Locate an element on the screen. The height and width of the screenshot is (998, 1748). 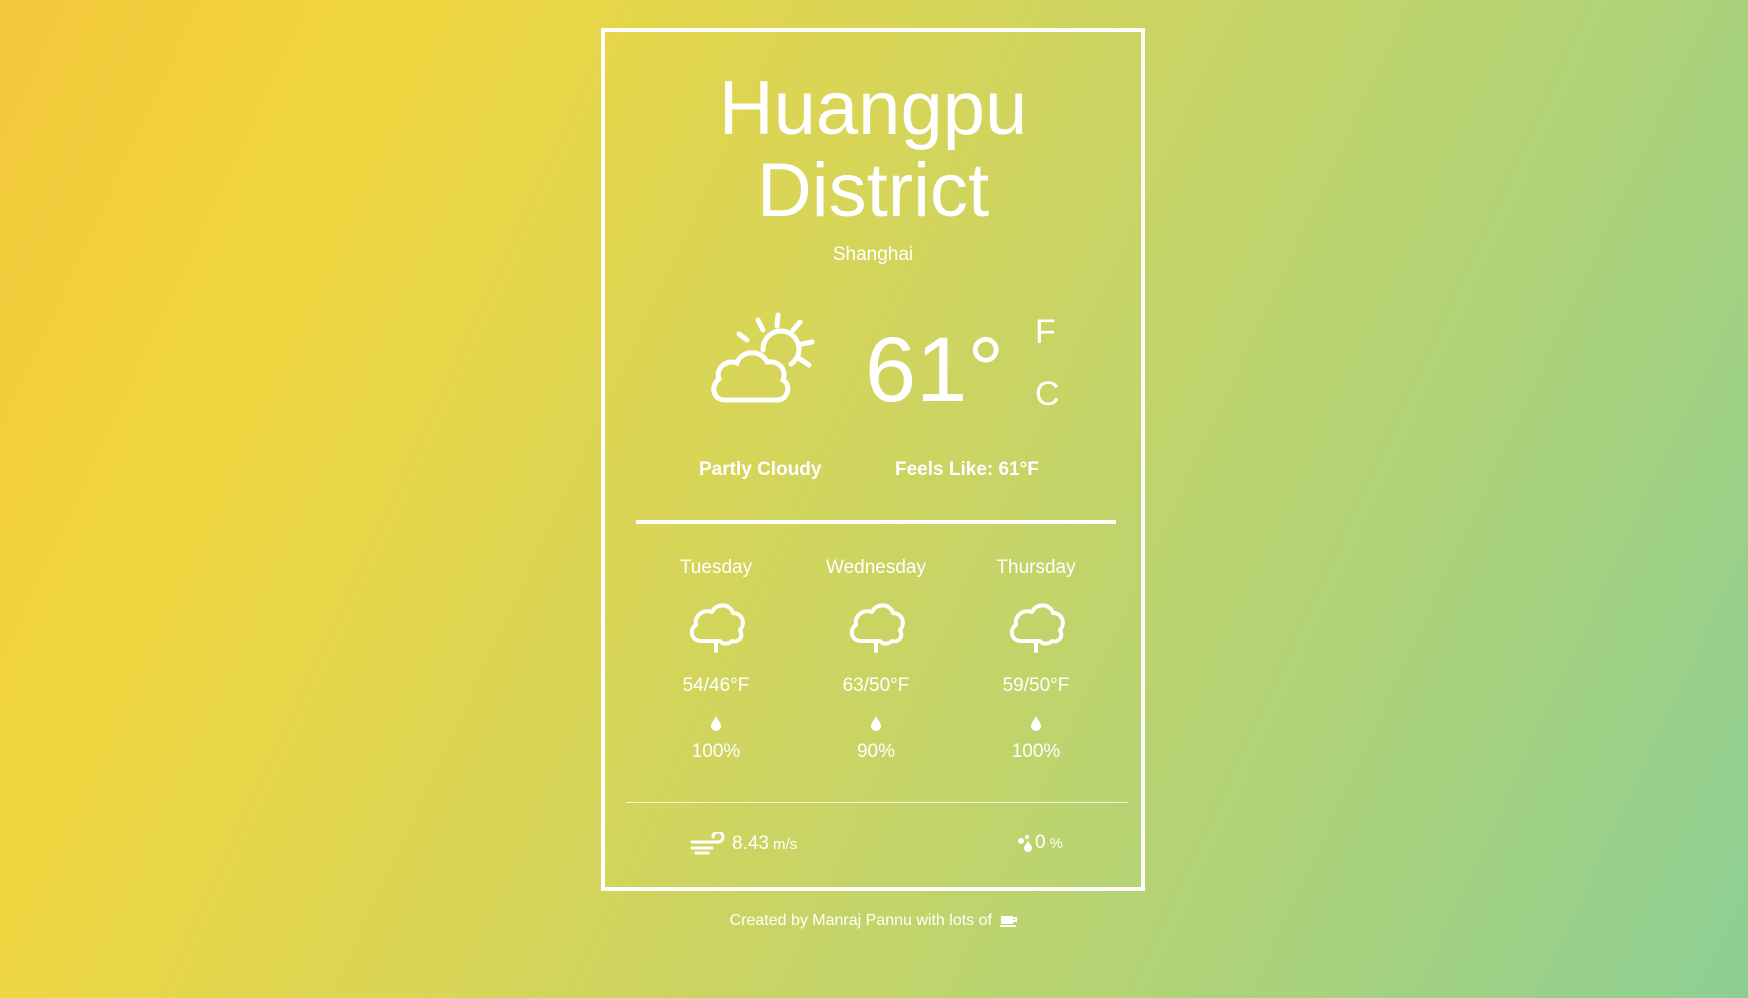
forecast-day-name: Tuesday is located at coordinates (716, 567).